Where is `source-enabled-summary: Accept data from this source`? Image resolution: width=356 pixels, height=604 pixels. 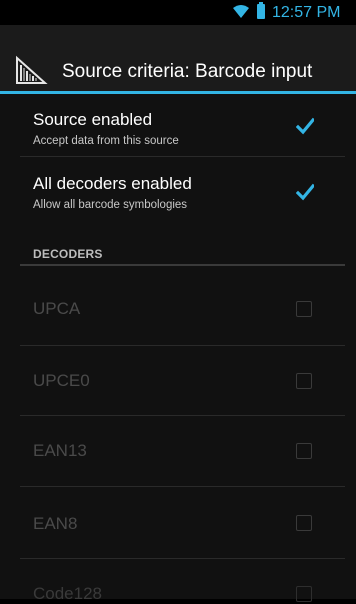 source-enabled-summary: Accept data from this source is located at coordinates (106, 141).